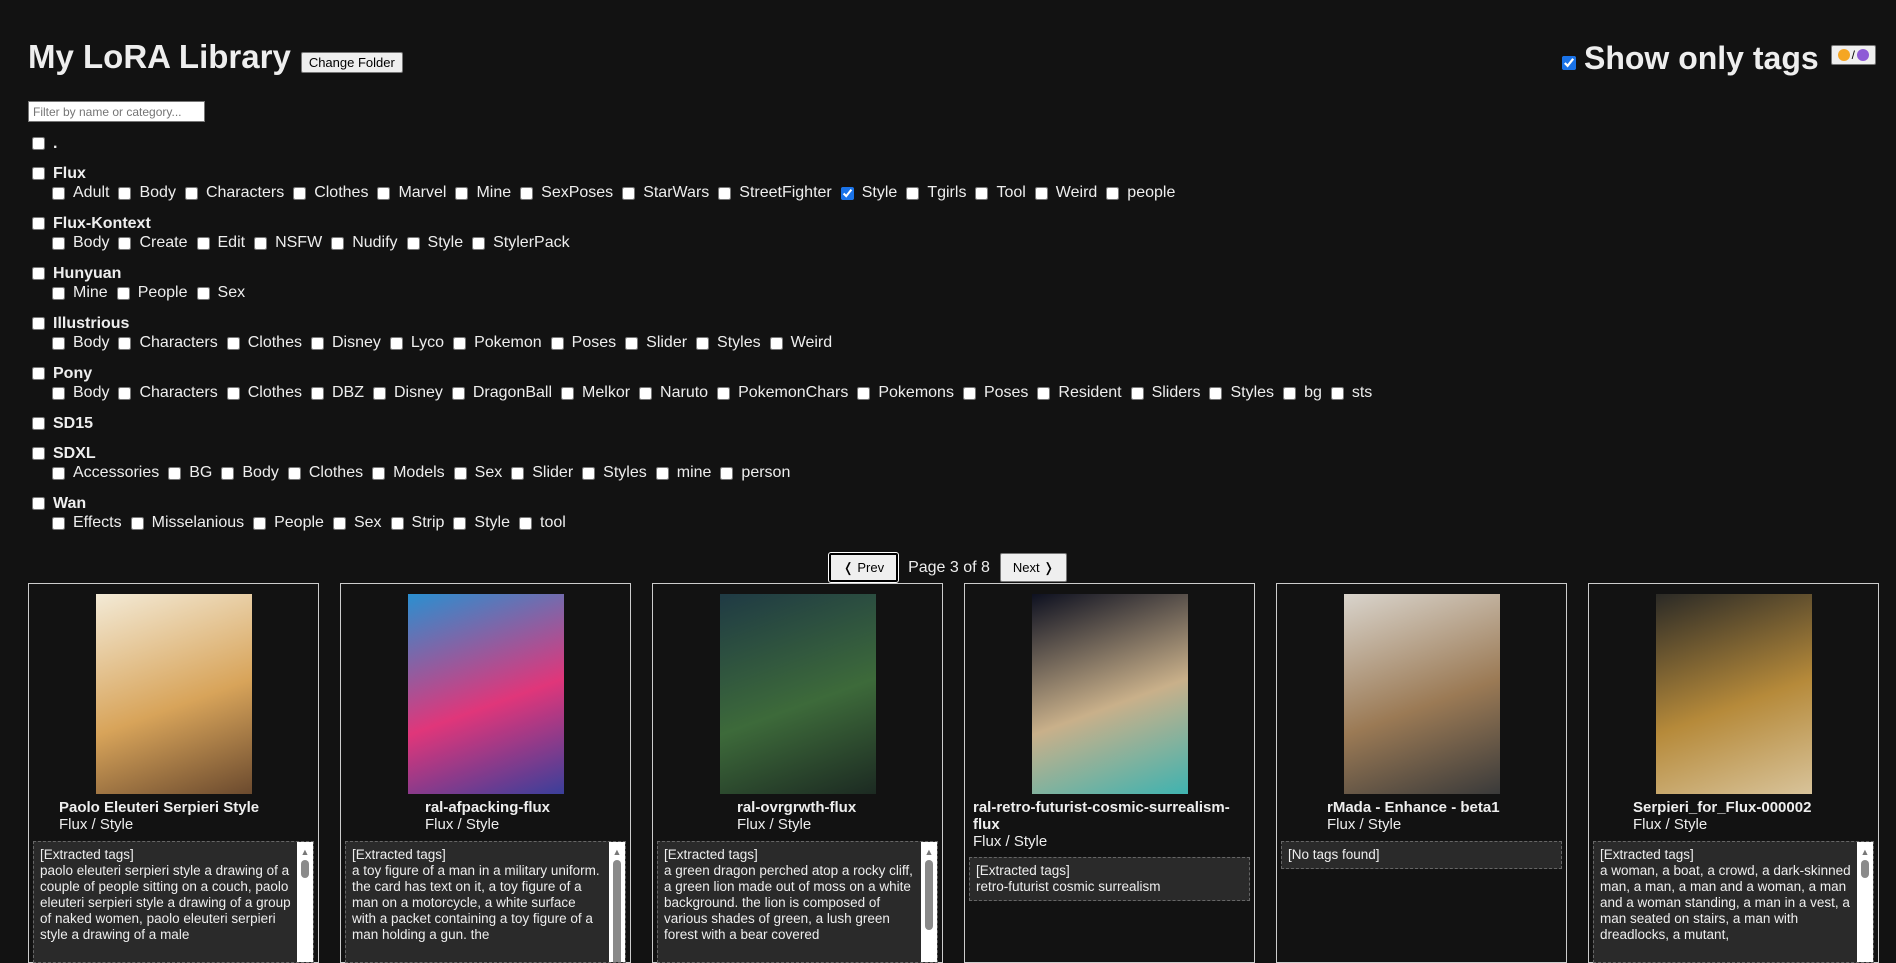  What do you see at coordinates (408, 473) in the screenshot?
I see `subcategory-item: Models` at bounding box center [408, 473].